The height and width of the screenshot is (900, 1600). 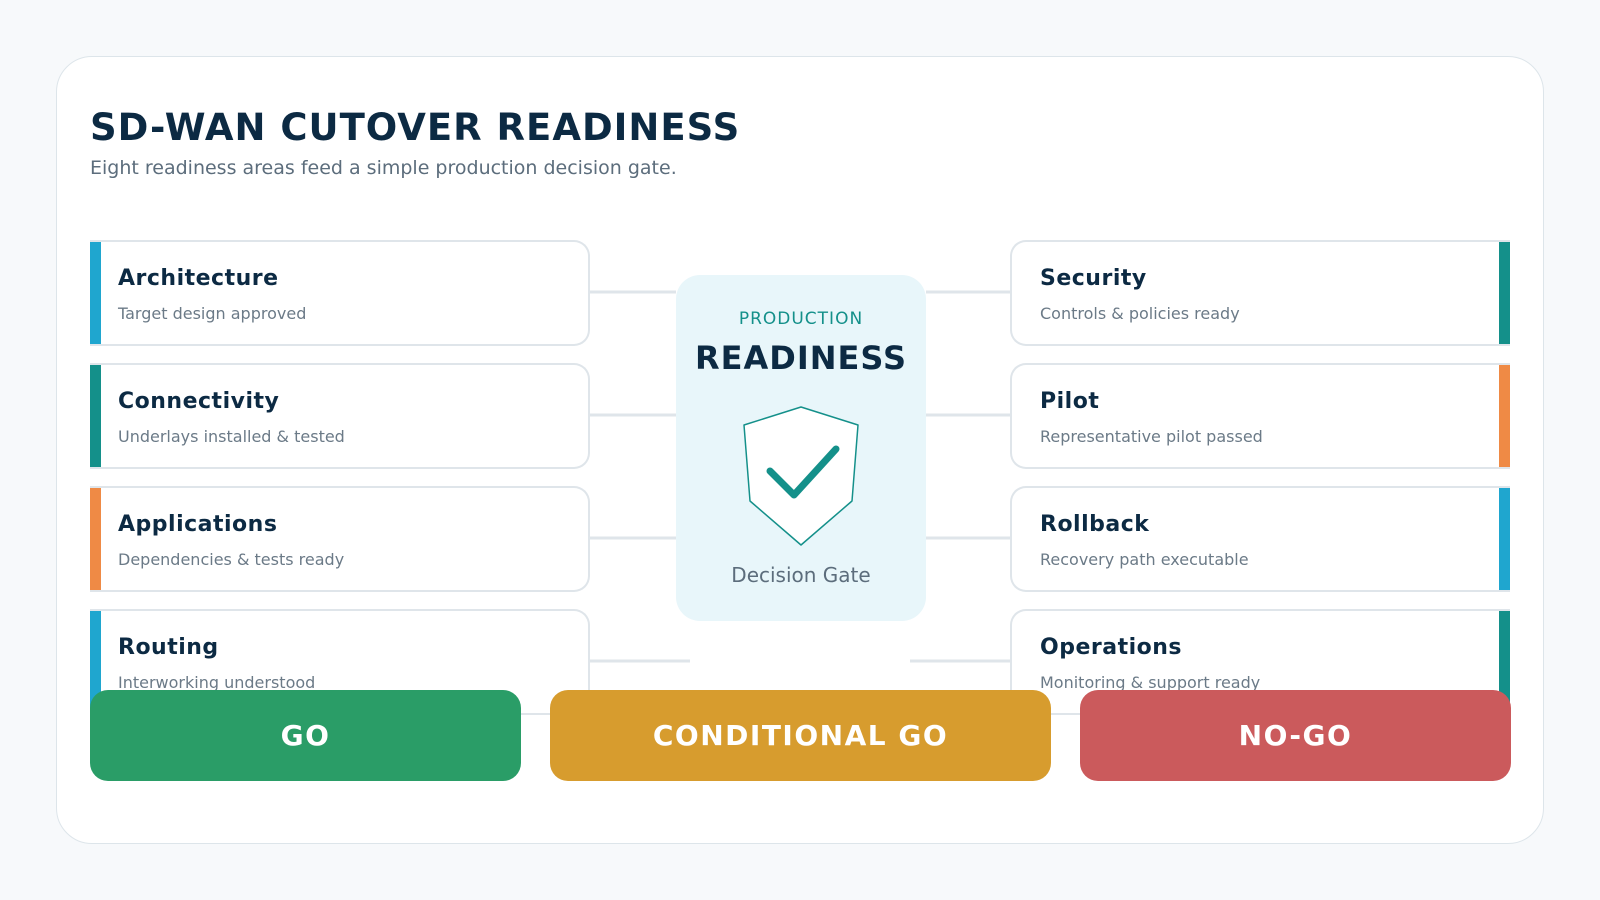 I want to click on area-title: Rollback, so click(x=1095, y=524).